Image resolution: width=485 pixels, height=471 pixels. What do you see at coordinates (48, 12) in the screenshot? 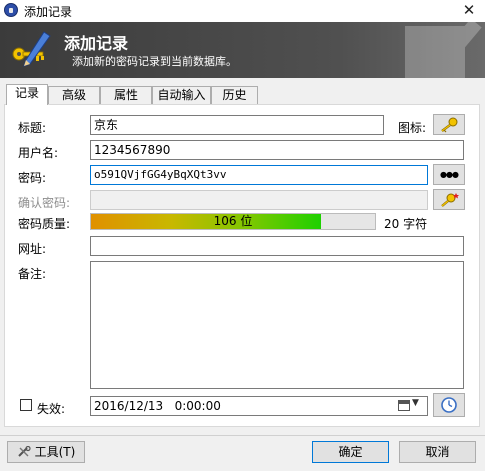
I see `window-title: 添加记录` at bounding box center [48, 12].